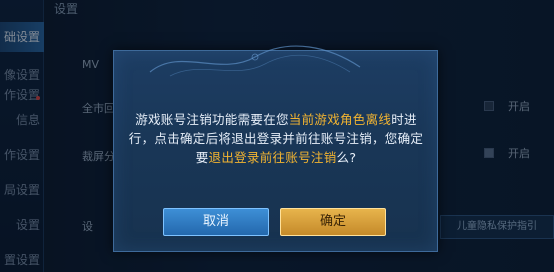  What do you see at coordinates (340, 119) in the screenshot?
I see `message-highlight-offline: 当前游戏角色离线` at bounding box center [340, 119].